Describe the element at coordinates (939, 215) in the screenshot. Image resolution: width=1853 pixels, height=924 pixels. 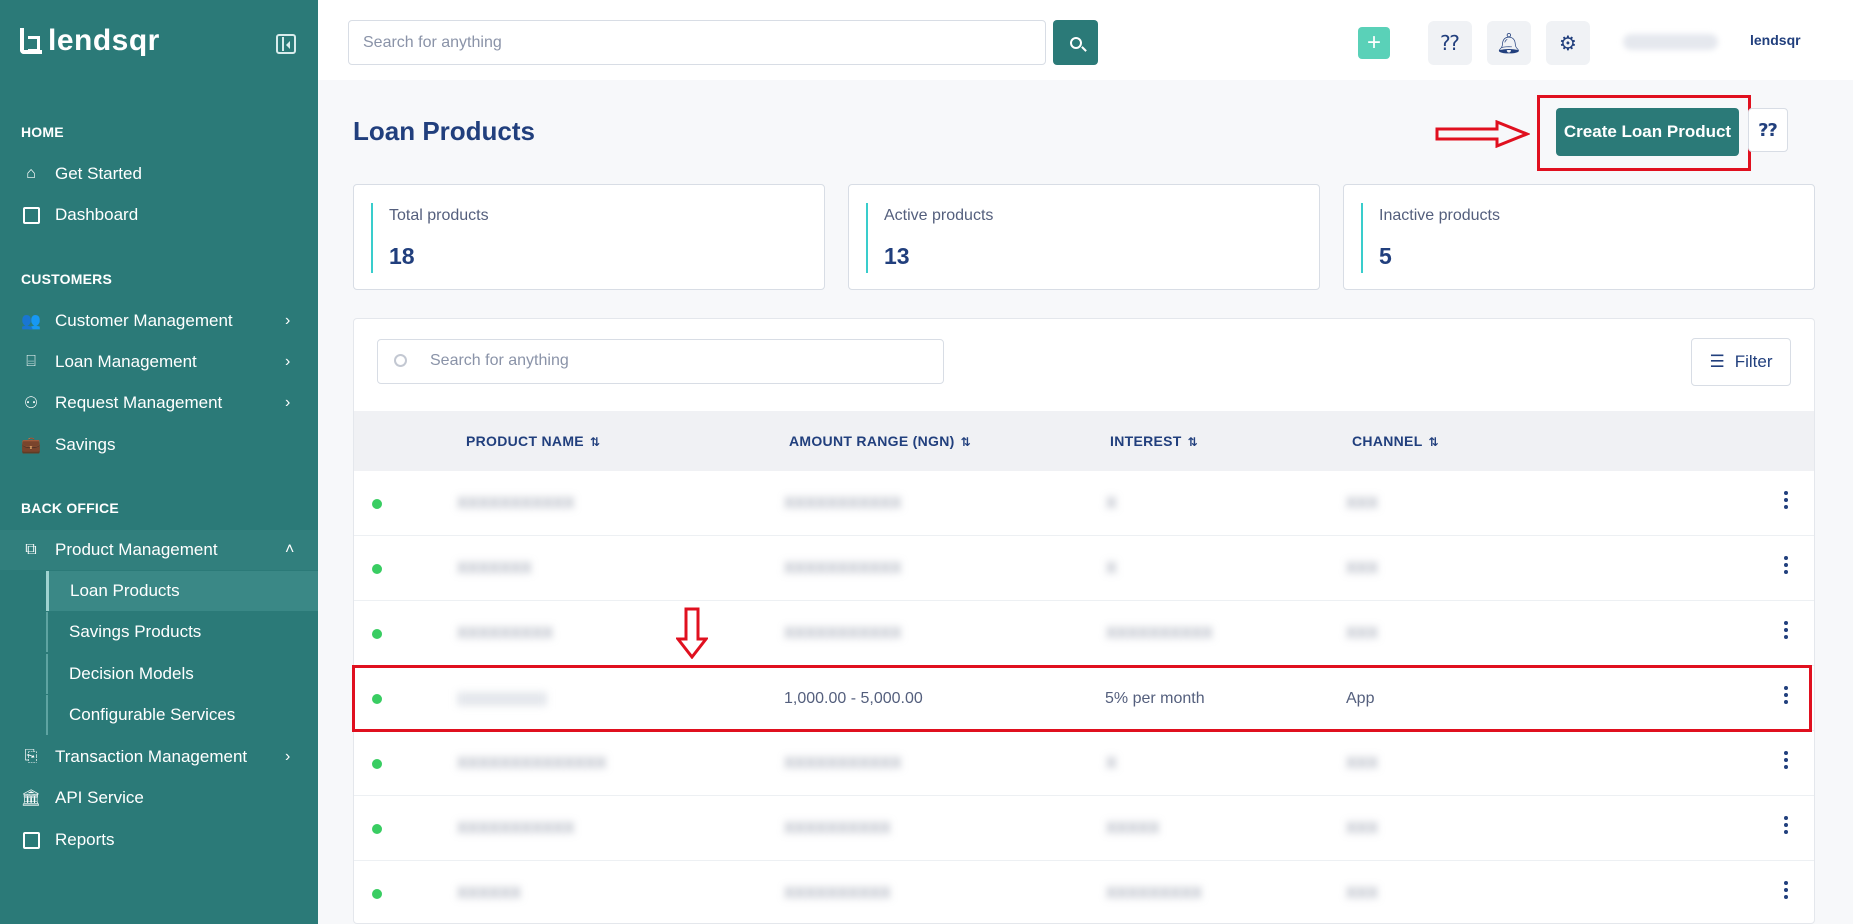
I see `stat-label: Active products` at that location.